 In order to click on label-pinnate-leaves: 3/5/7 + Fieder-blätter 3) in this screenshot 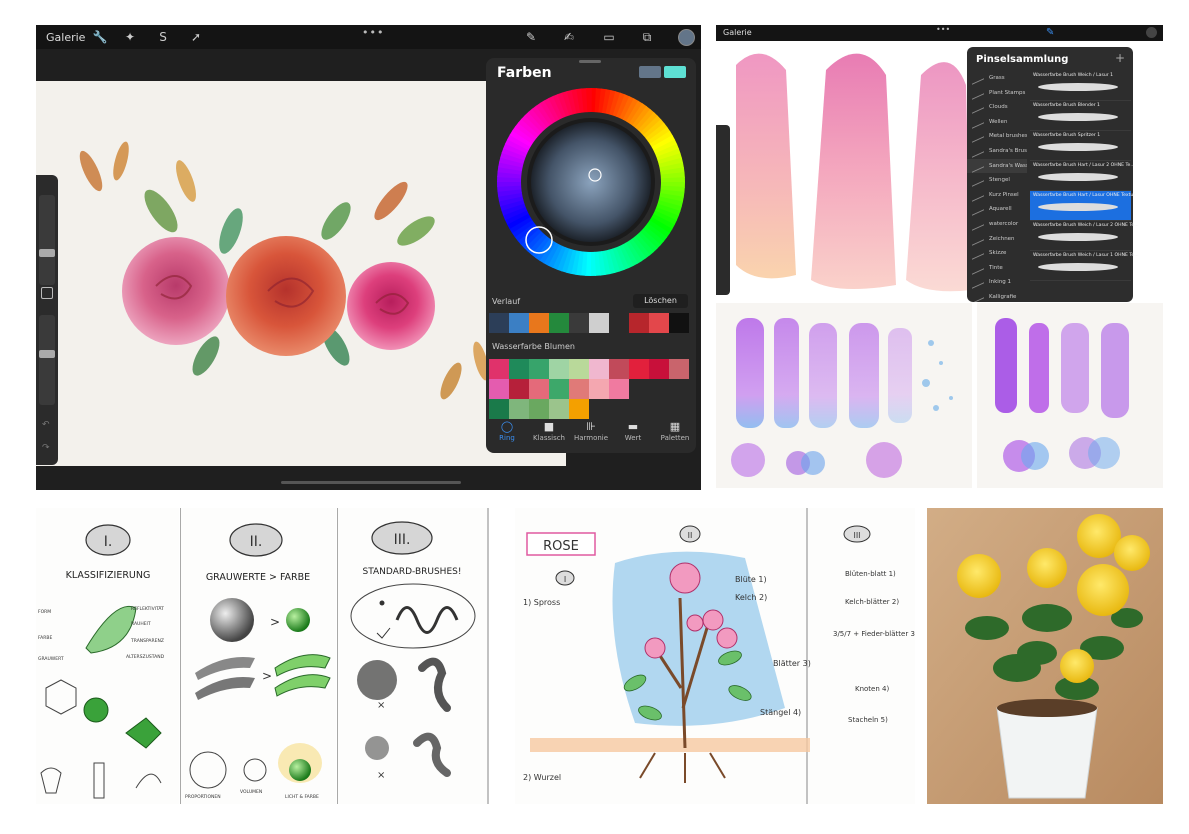, I will do `click(874, 634)`.